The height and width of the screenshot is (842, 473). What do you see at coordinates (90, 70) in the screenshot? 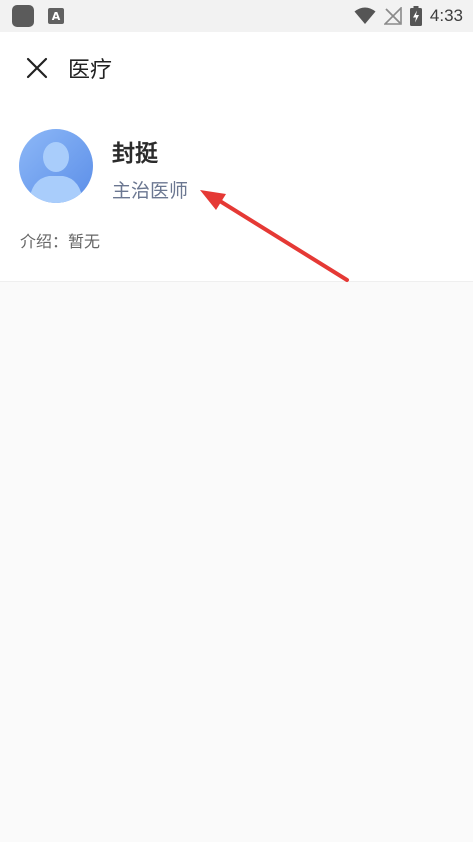
I see `page-title: 医疗` at bounding box center [90, 70].